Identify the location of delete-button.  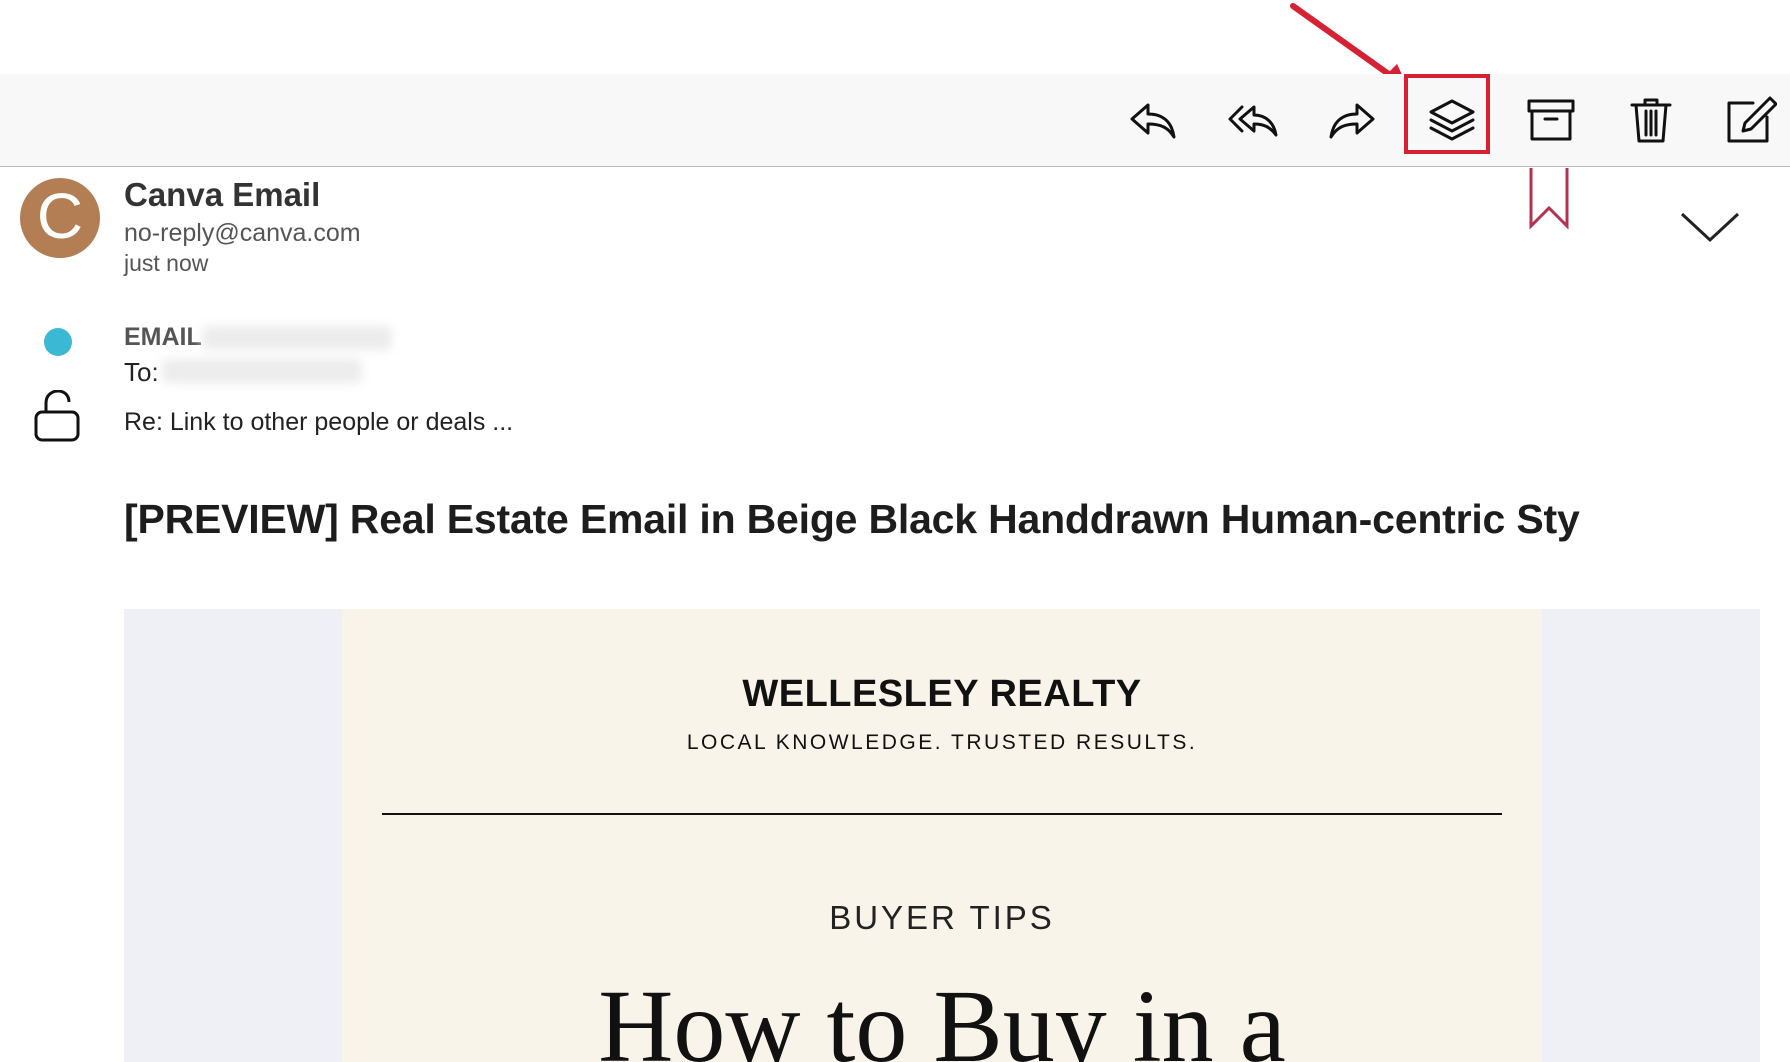
(1651, 120).